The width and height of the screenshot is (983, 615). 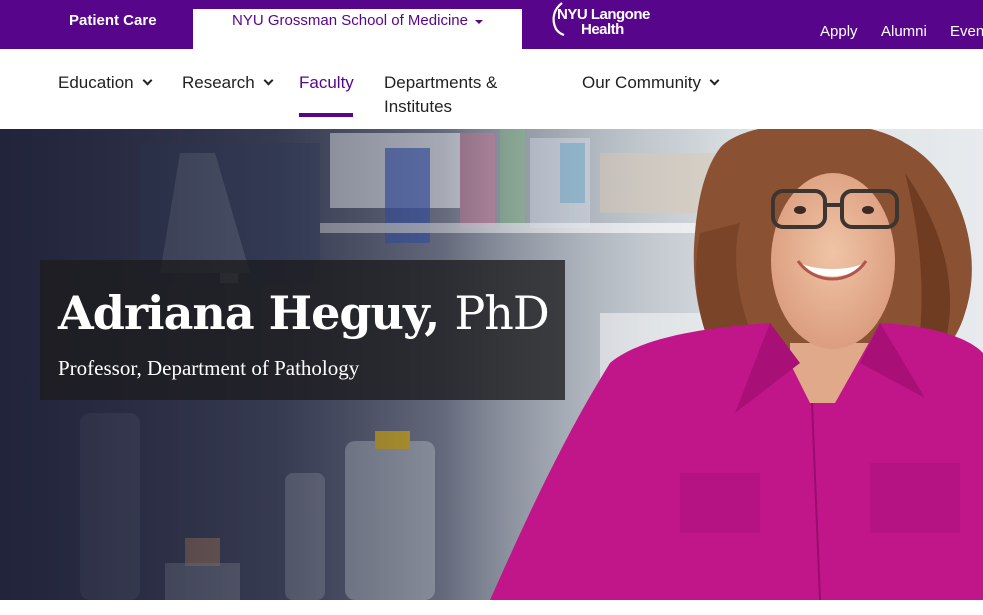 I want to click on logo-text-line2: Health, so click(x=602, y=29).